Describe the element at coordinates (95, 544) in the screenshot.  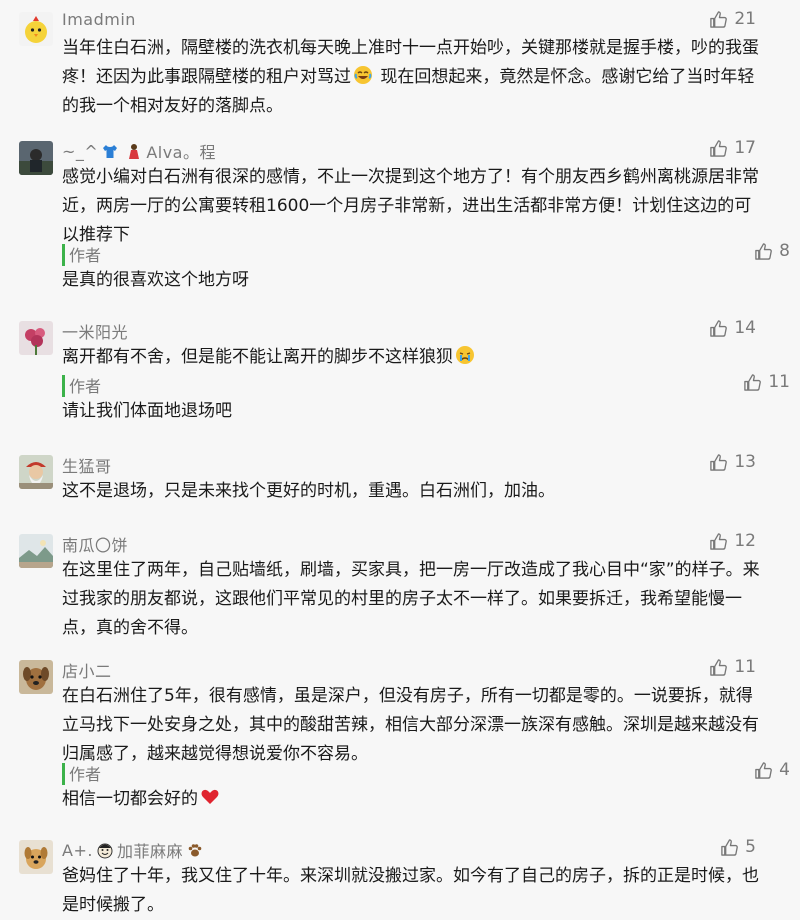
I see `comment-username: 南瓜〇饼` at that location.